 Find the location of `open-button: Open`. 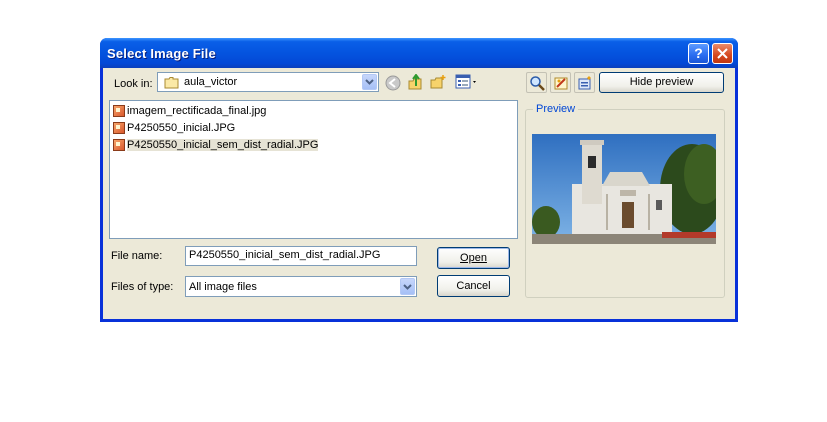

open-button: Open is located at coordinates (473, 258).